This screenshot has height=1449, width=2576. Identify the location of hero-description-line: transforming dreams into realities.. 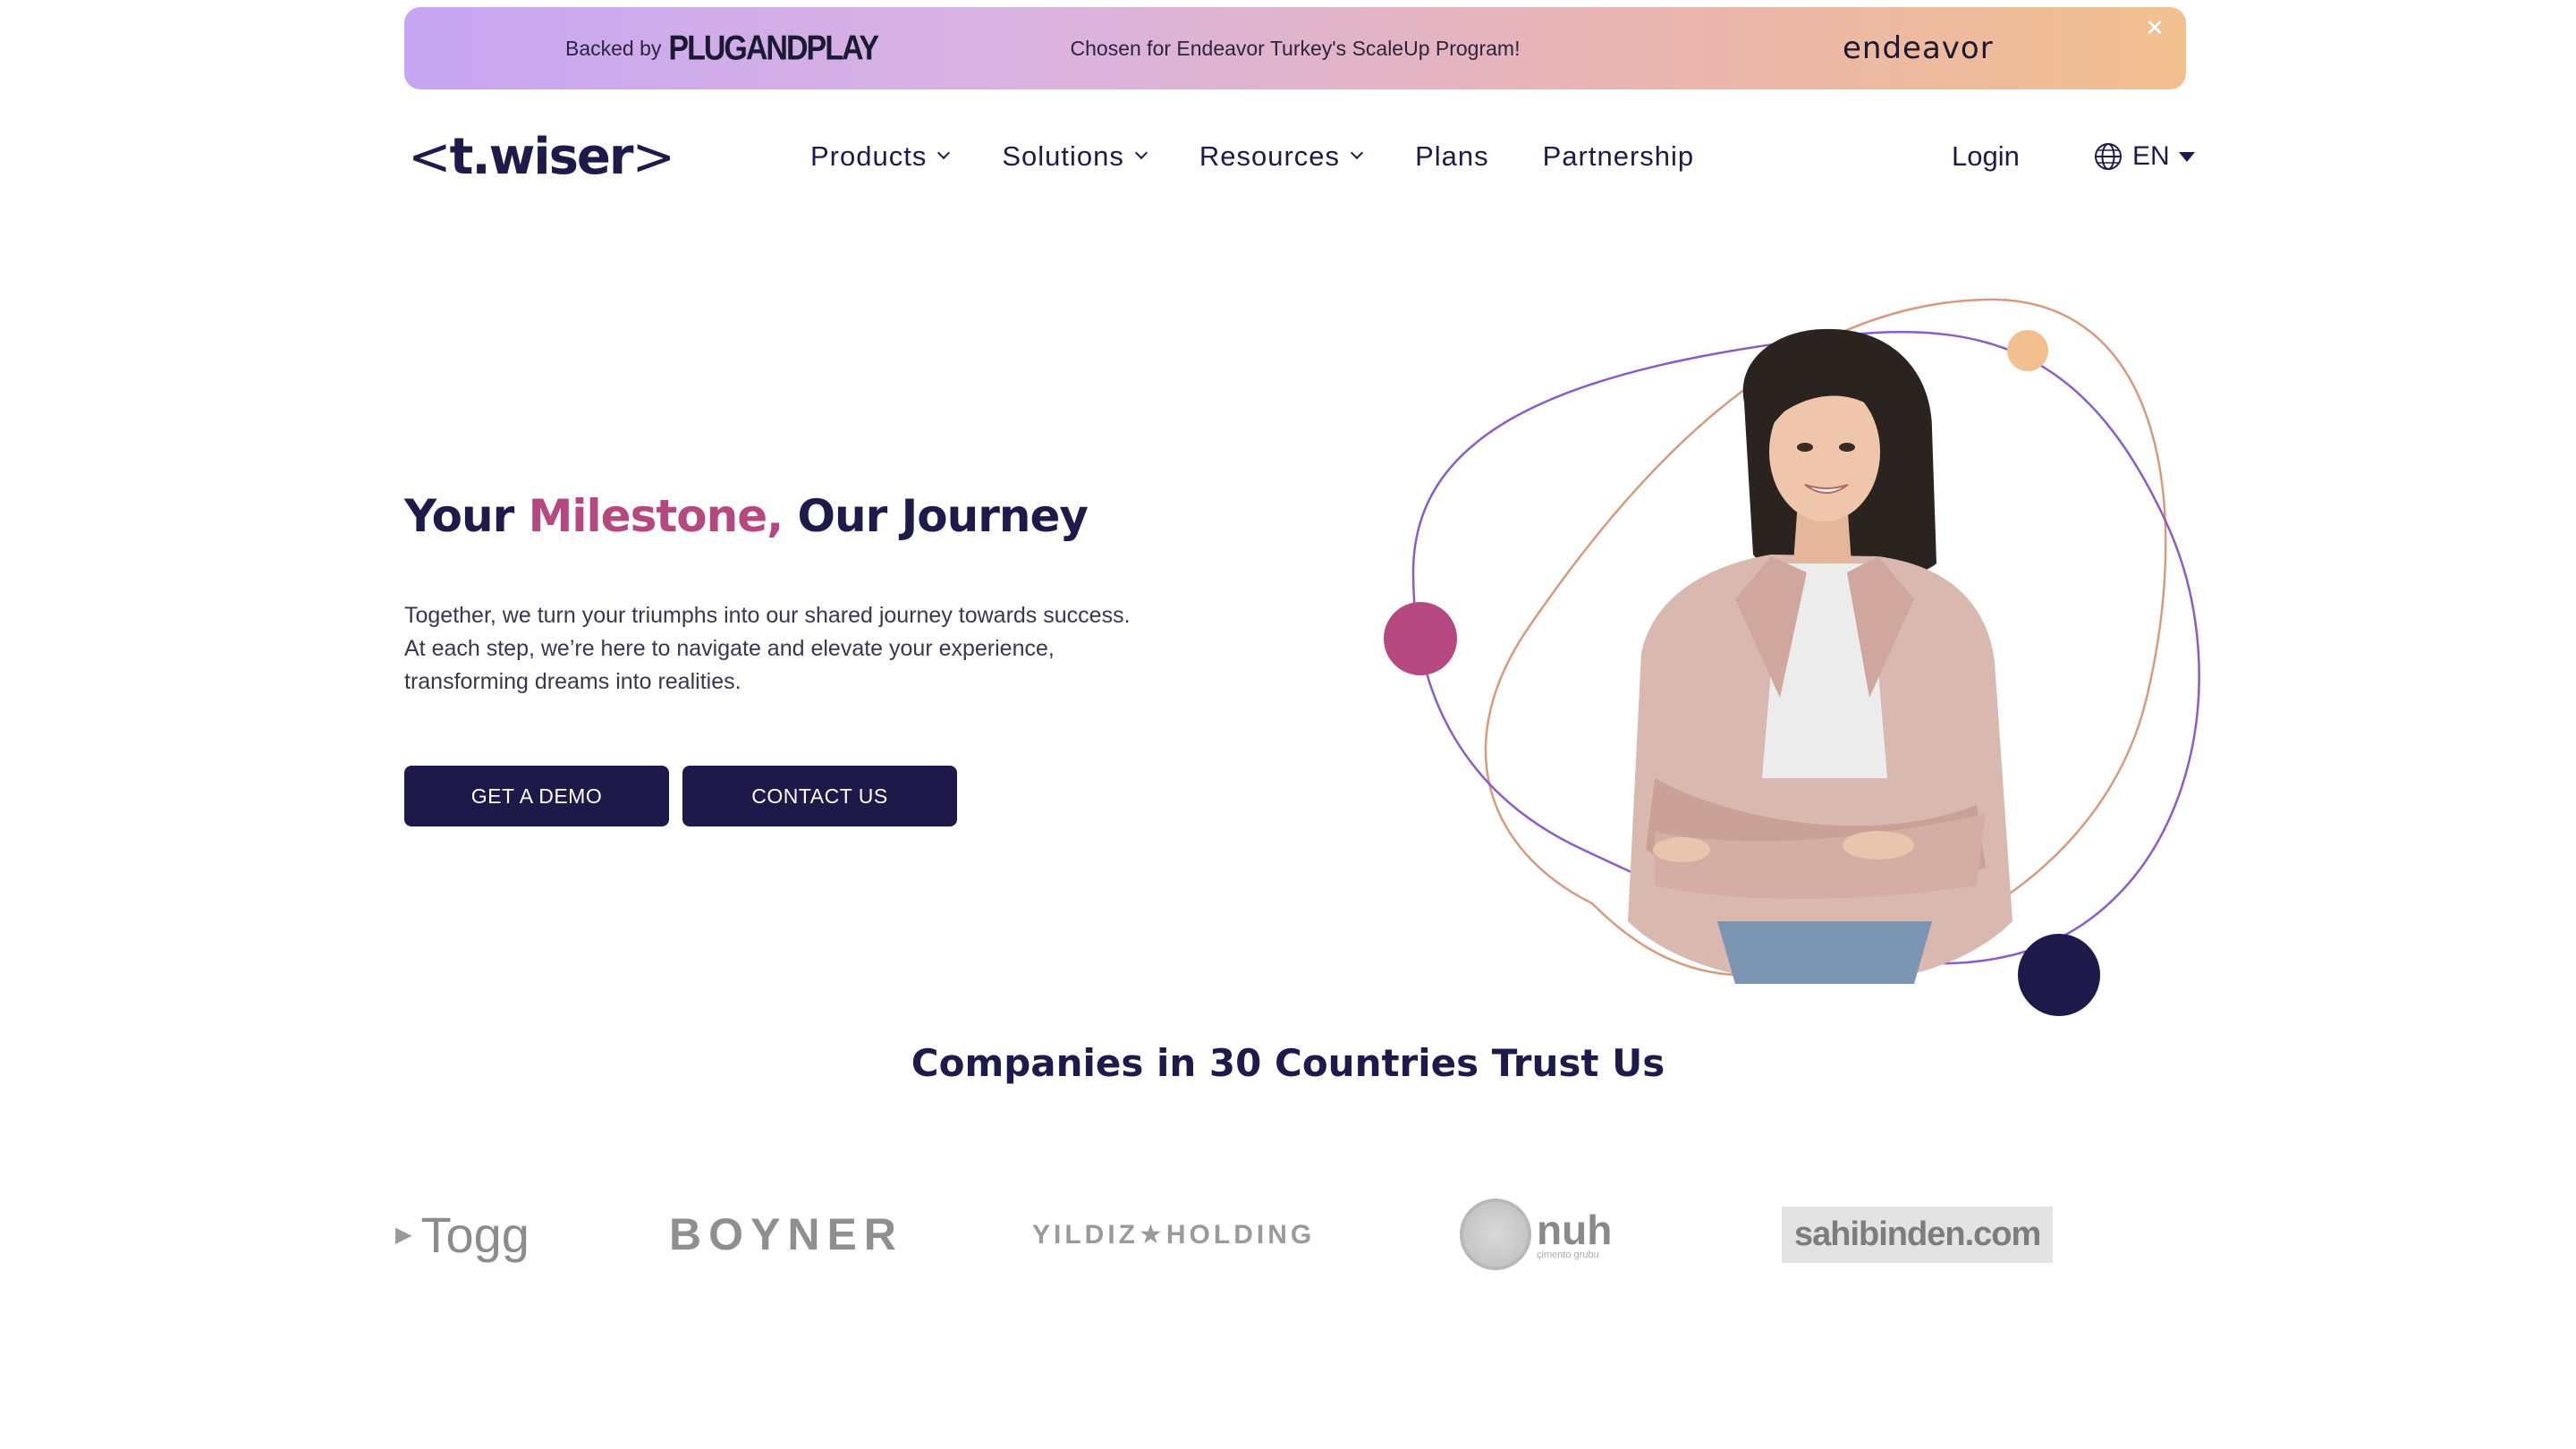
(572, 681).